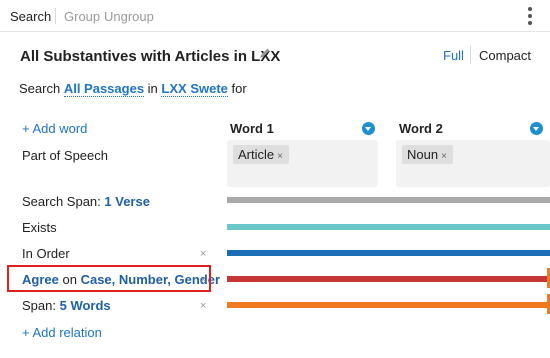 Image resolution: width=550 pixels, height=358 pixels. What do you see at coordinates (470, 55) in the screenshot?
I see `view-divider` at bounding box center [470, 55].